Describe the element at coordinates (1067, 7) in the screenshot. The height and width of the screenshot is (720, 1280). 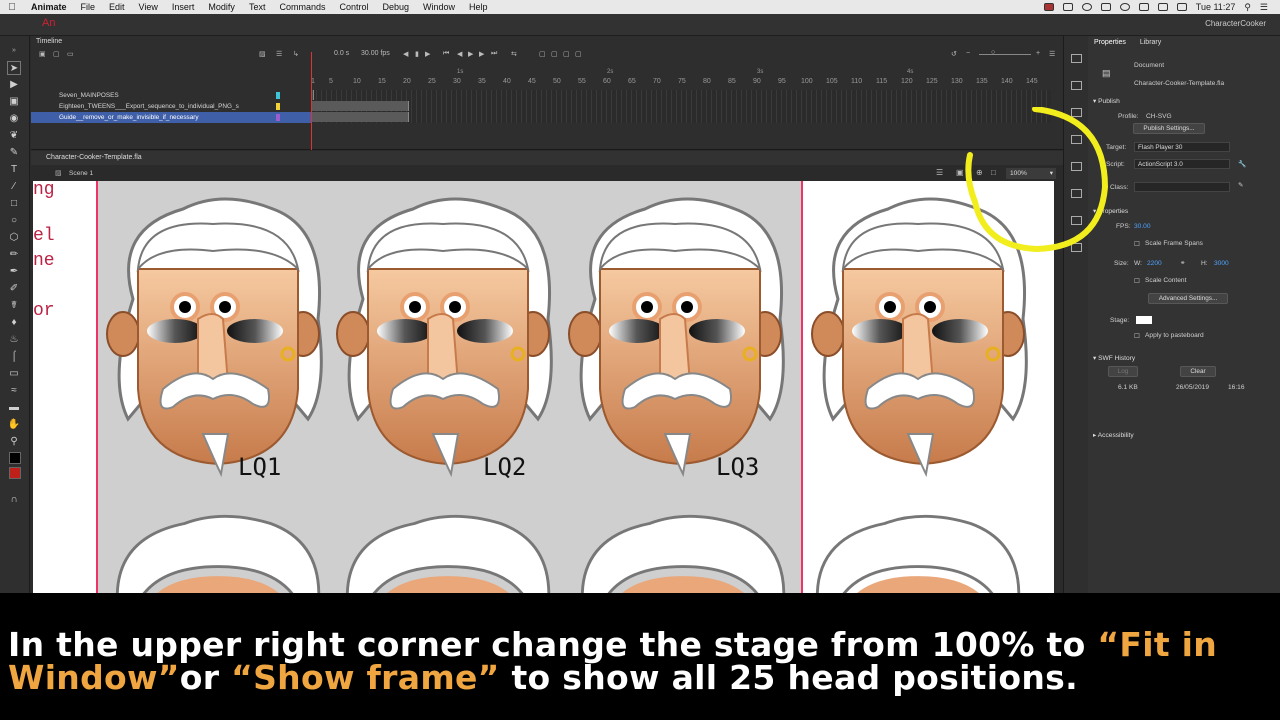
I see `display-icon` at that location.